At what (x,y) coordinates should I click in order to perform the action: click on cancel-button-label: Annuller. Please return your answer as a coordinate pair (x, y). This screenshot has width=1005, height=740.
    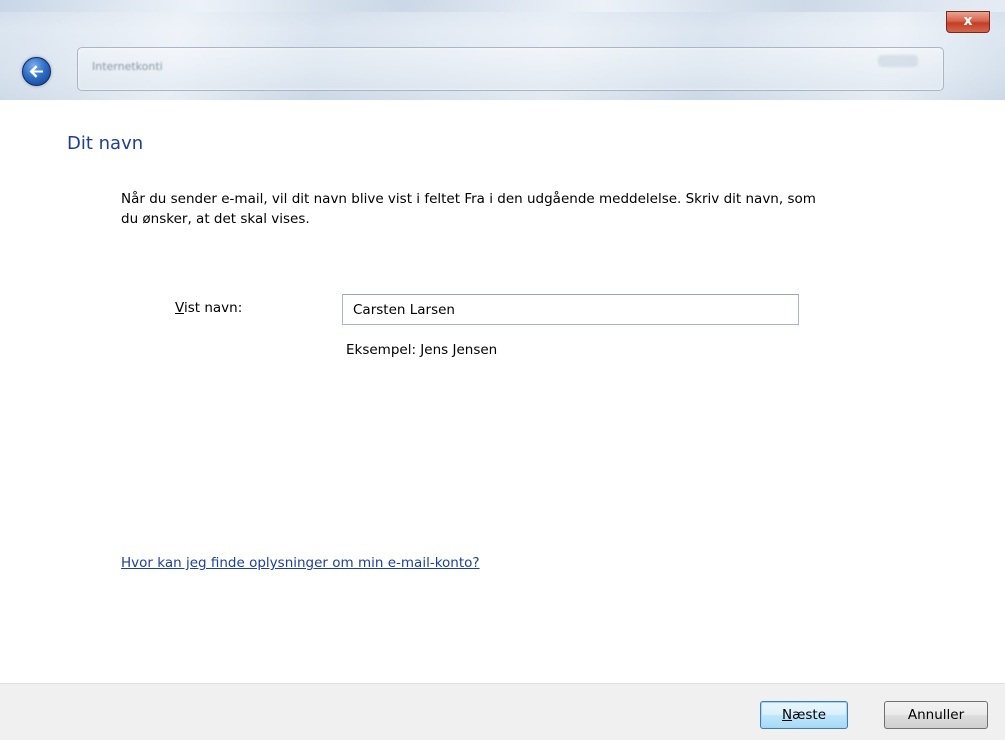
    Looking at the image, I should click on (936, 715).